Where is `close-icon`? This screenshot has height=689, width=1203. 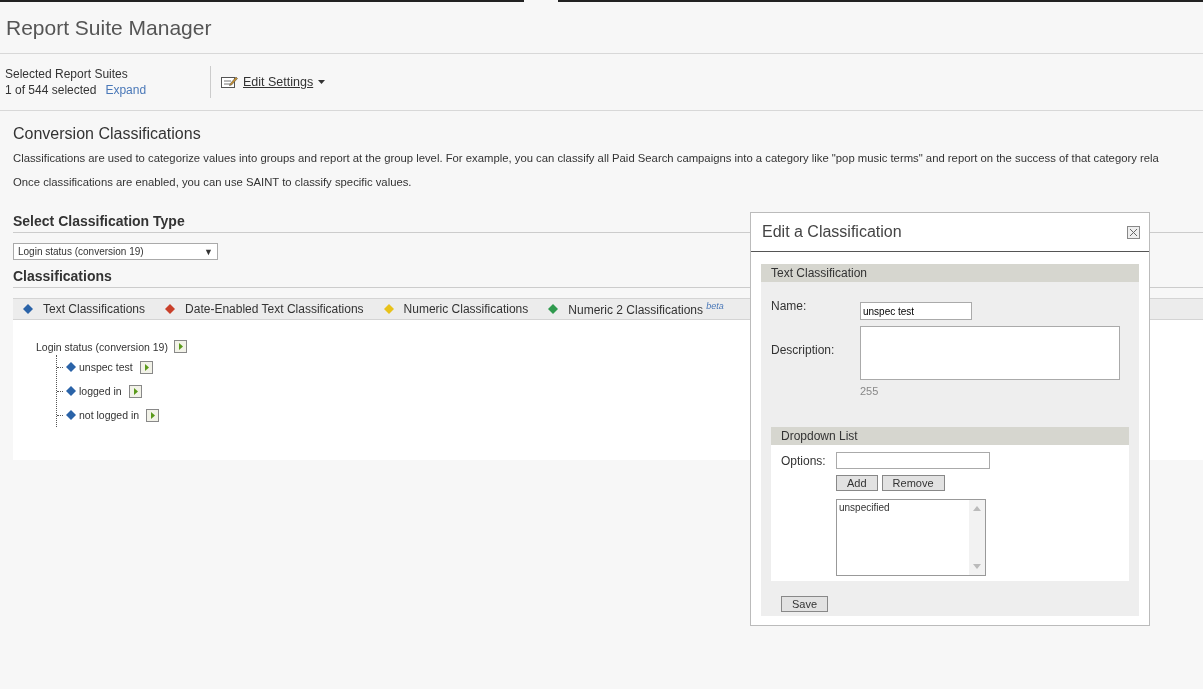 close-icon is located at coordinates (1133, 232).